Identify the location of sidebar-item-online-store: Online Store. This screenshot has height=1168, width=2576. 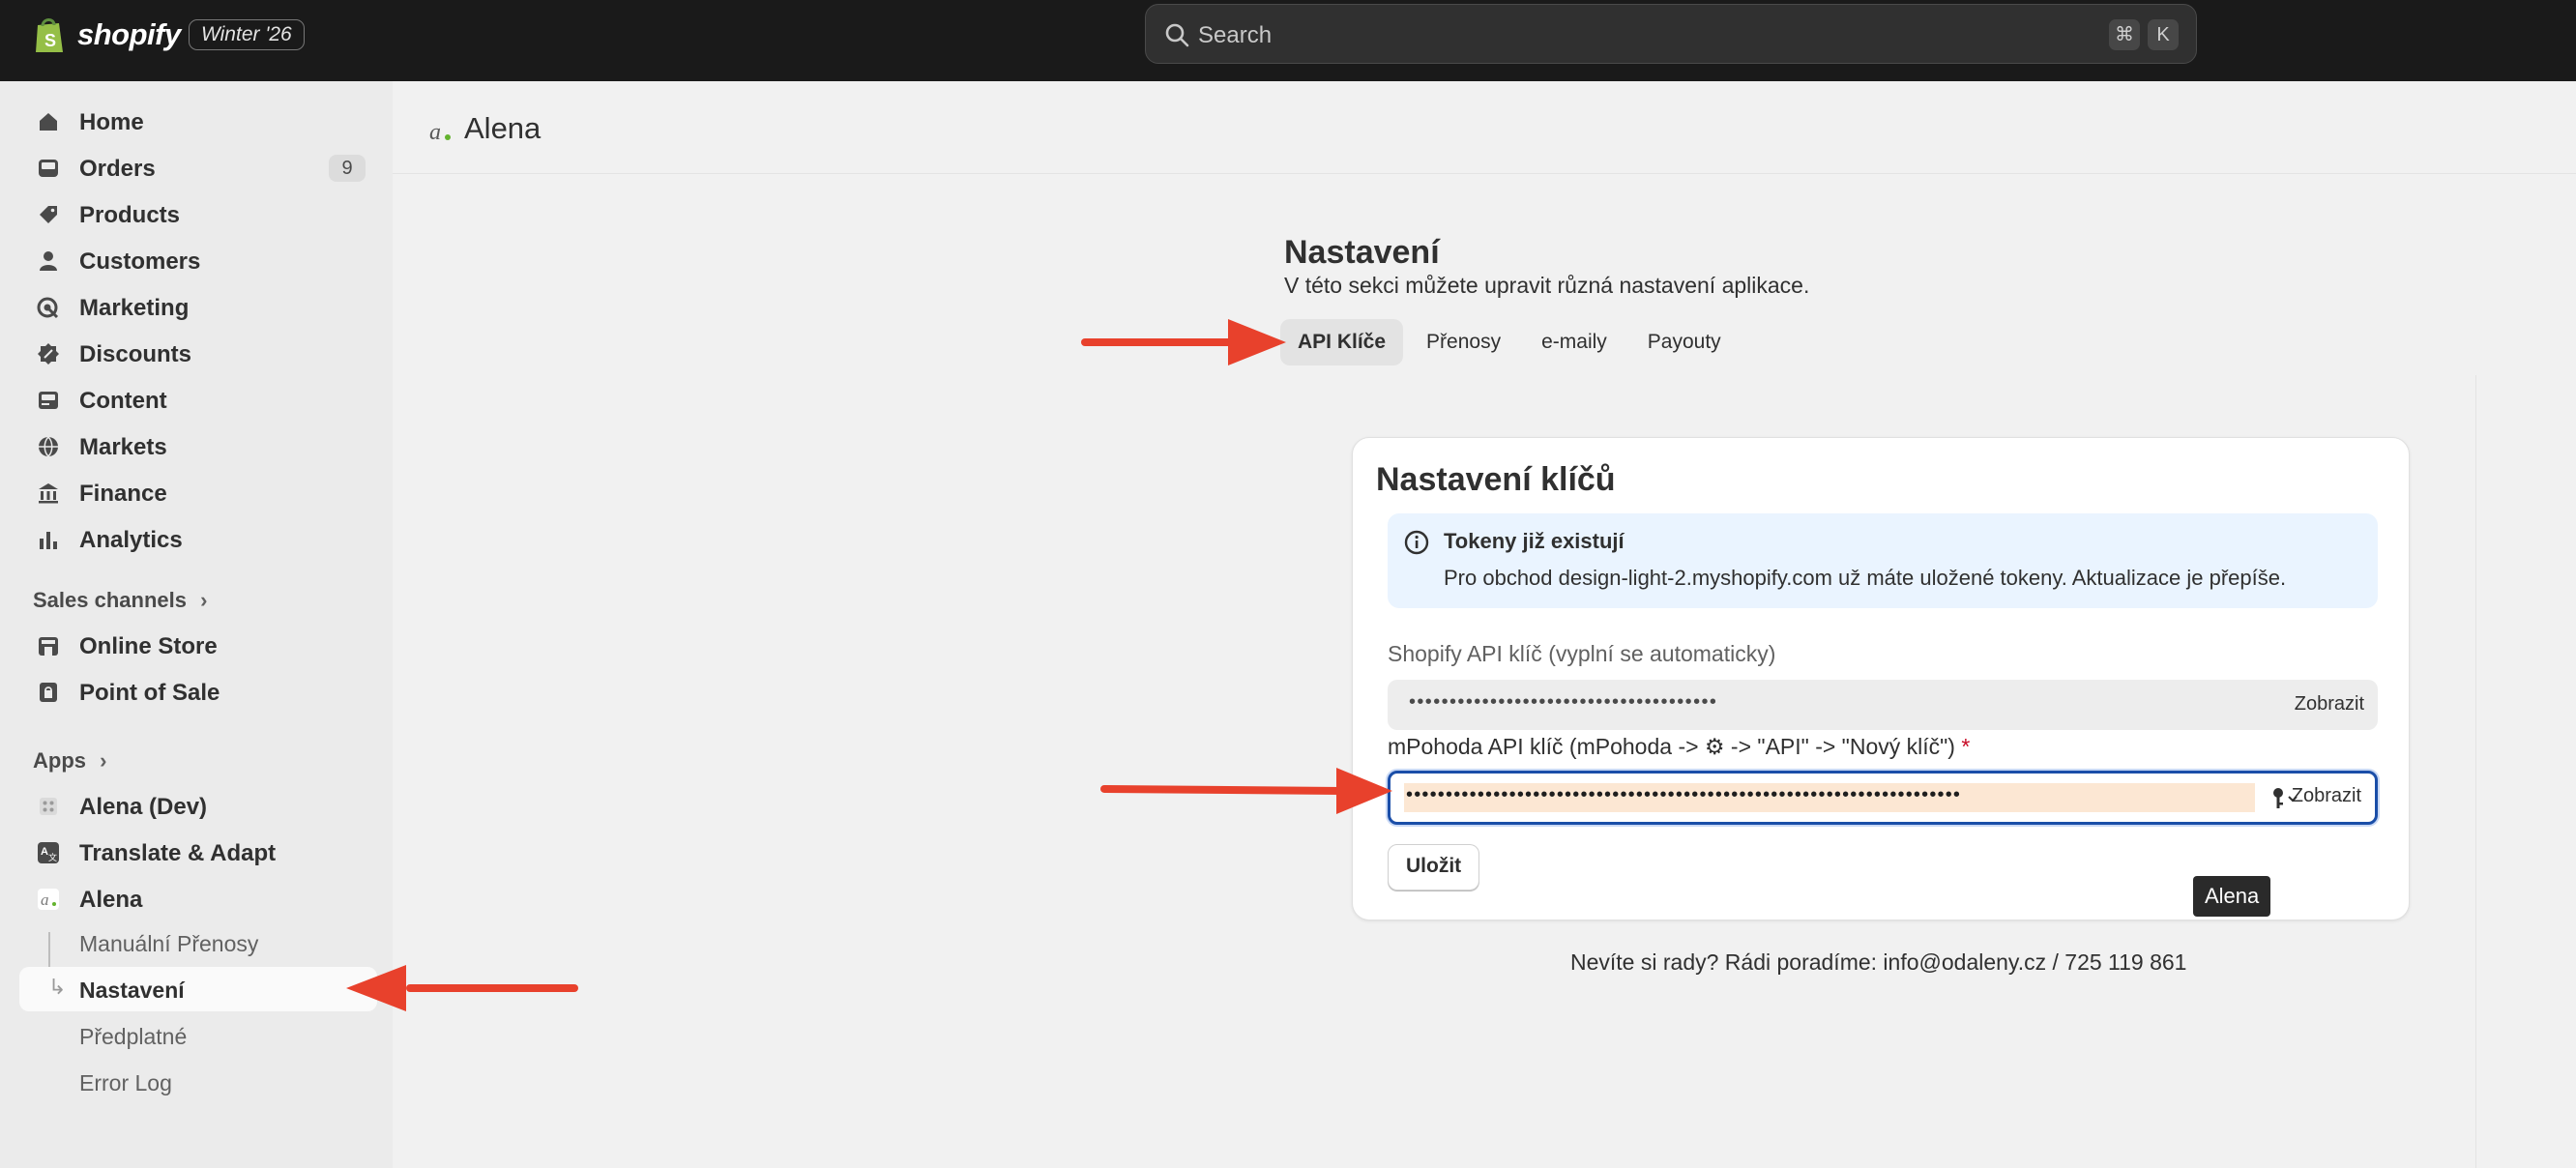
(198, 645).